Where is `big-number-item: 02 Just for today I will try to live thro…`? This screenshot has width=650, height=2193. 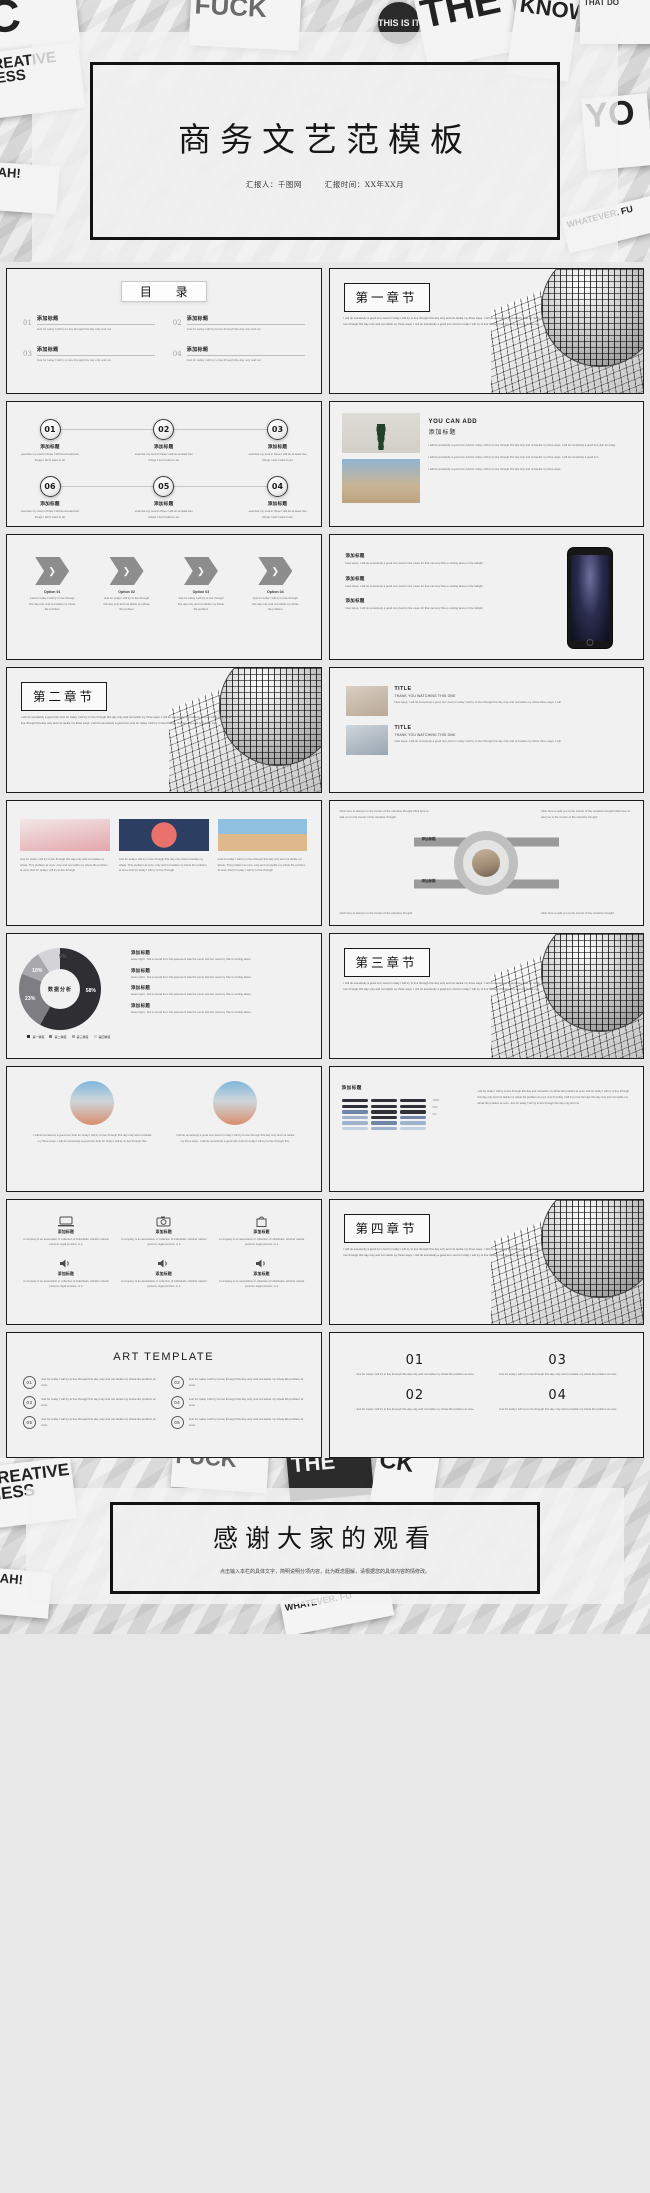
big-number-item: 02 Just for today I will try to live thro… is located at coordinates (415, 1400).